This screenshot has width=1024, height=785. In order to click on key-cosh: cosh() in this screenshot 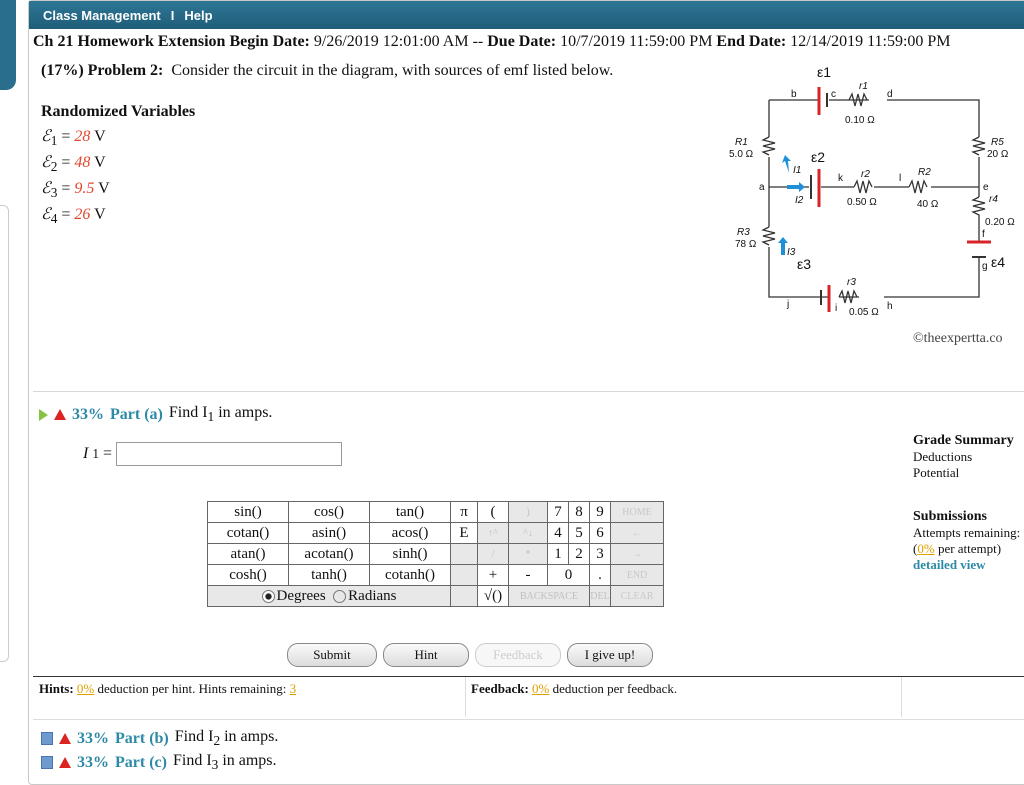, I will do `click(248, 575)`.